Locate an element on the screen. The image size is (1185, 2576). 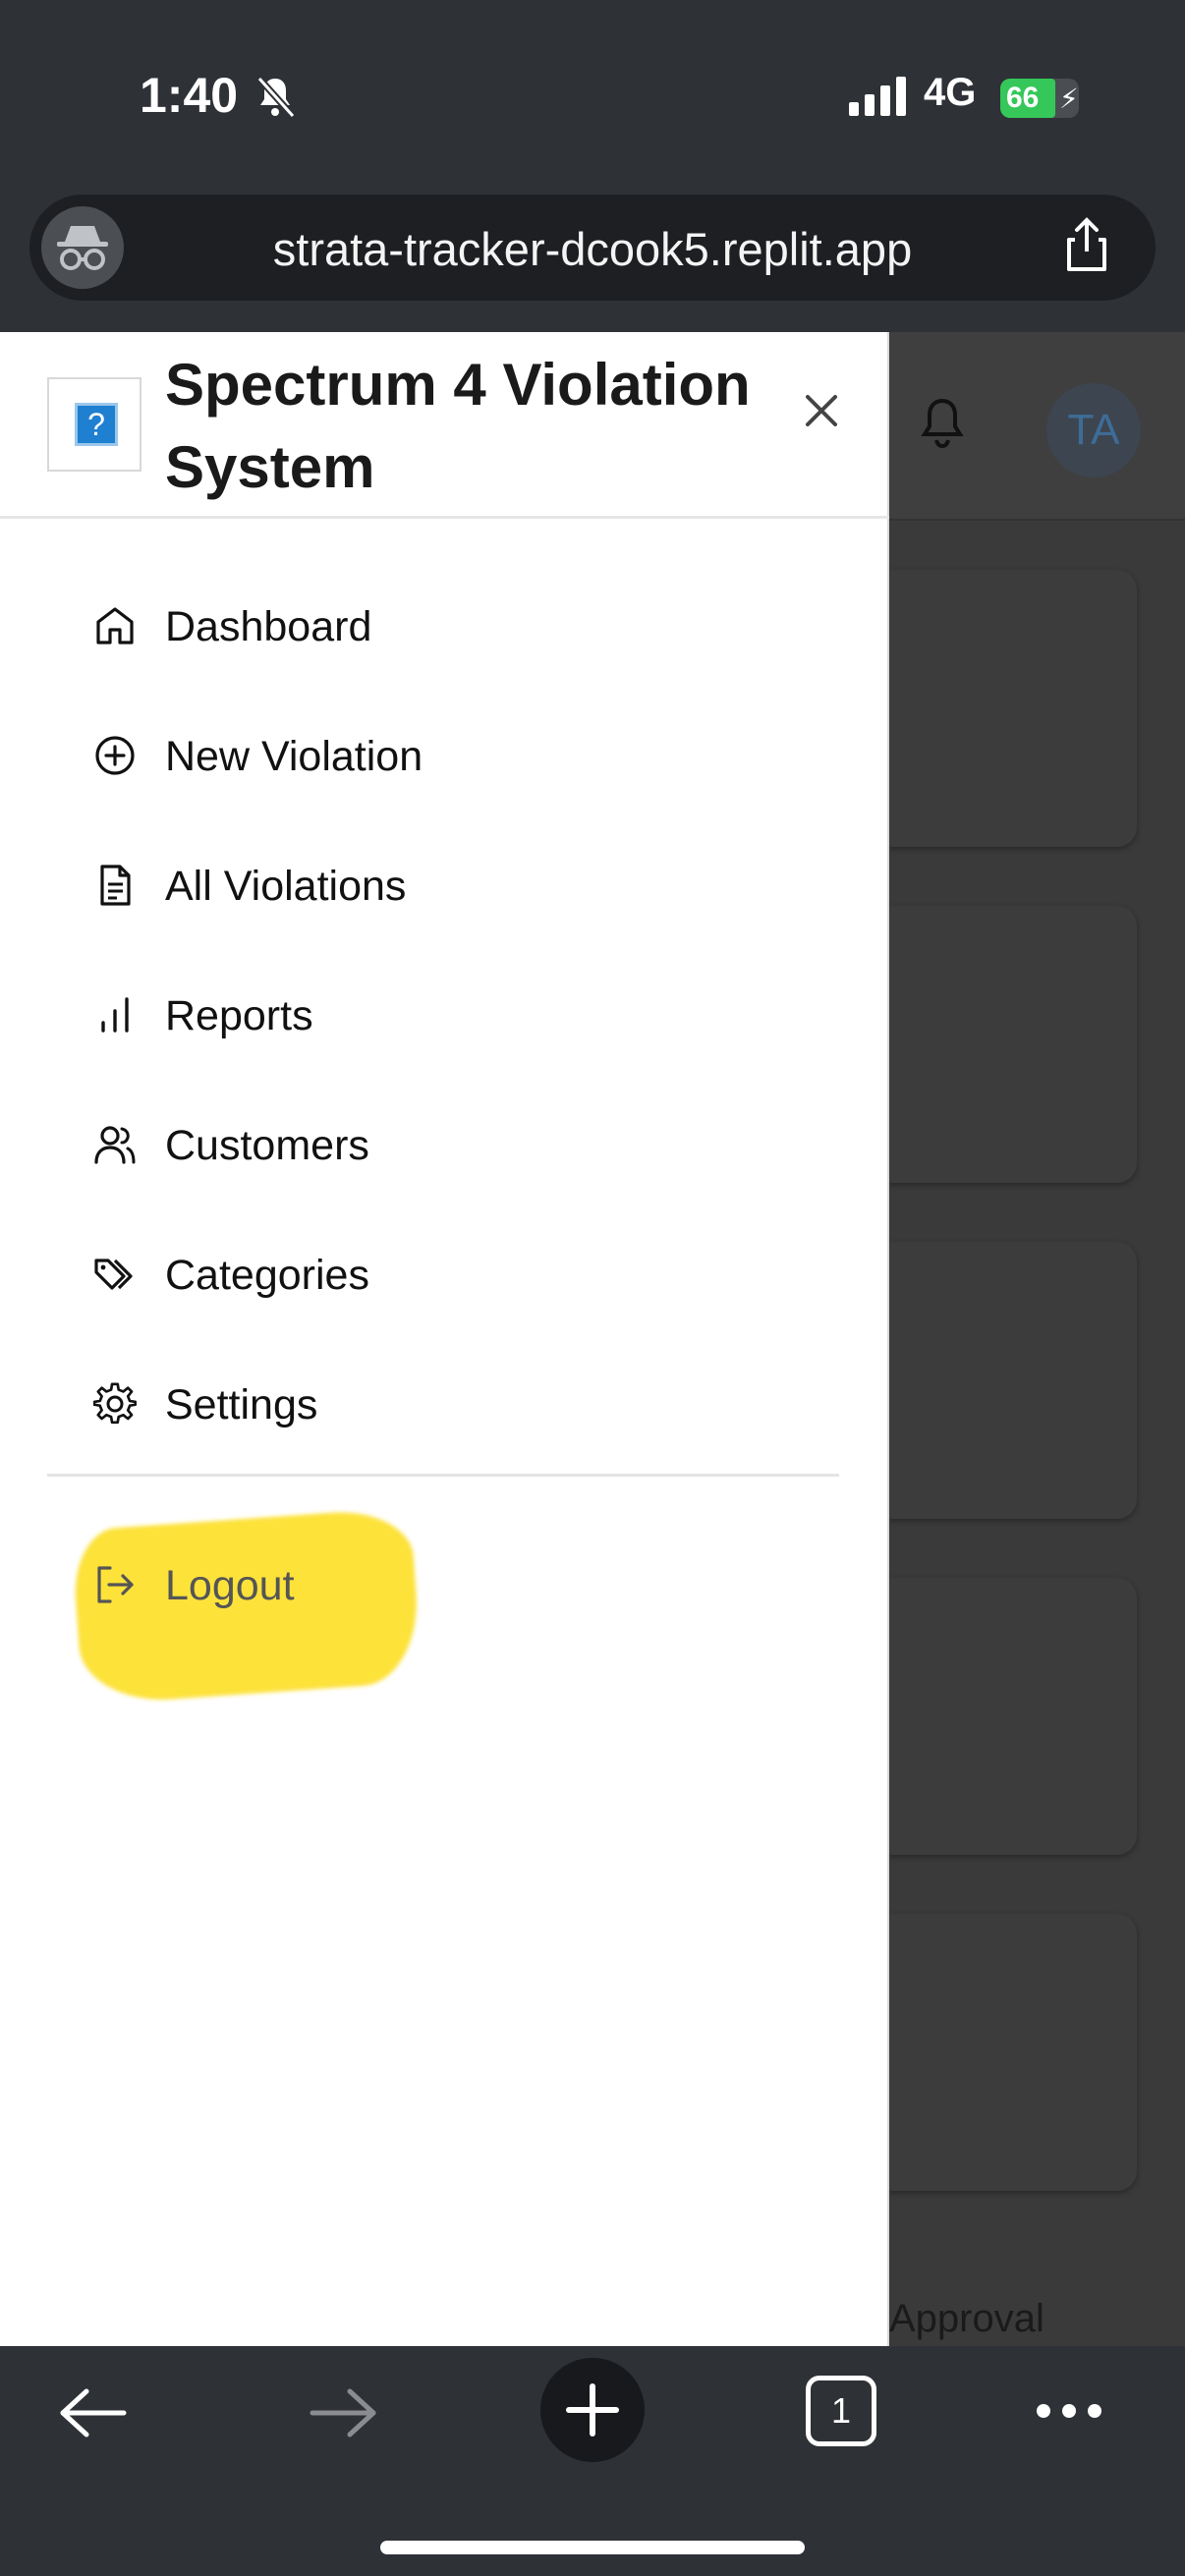
logout-button: Logout is located at coordinates (462, 1585).